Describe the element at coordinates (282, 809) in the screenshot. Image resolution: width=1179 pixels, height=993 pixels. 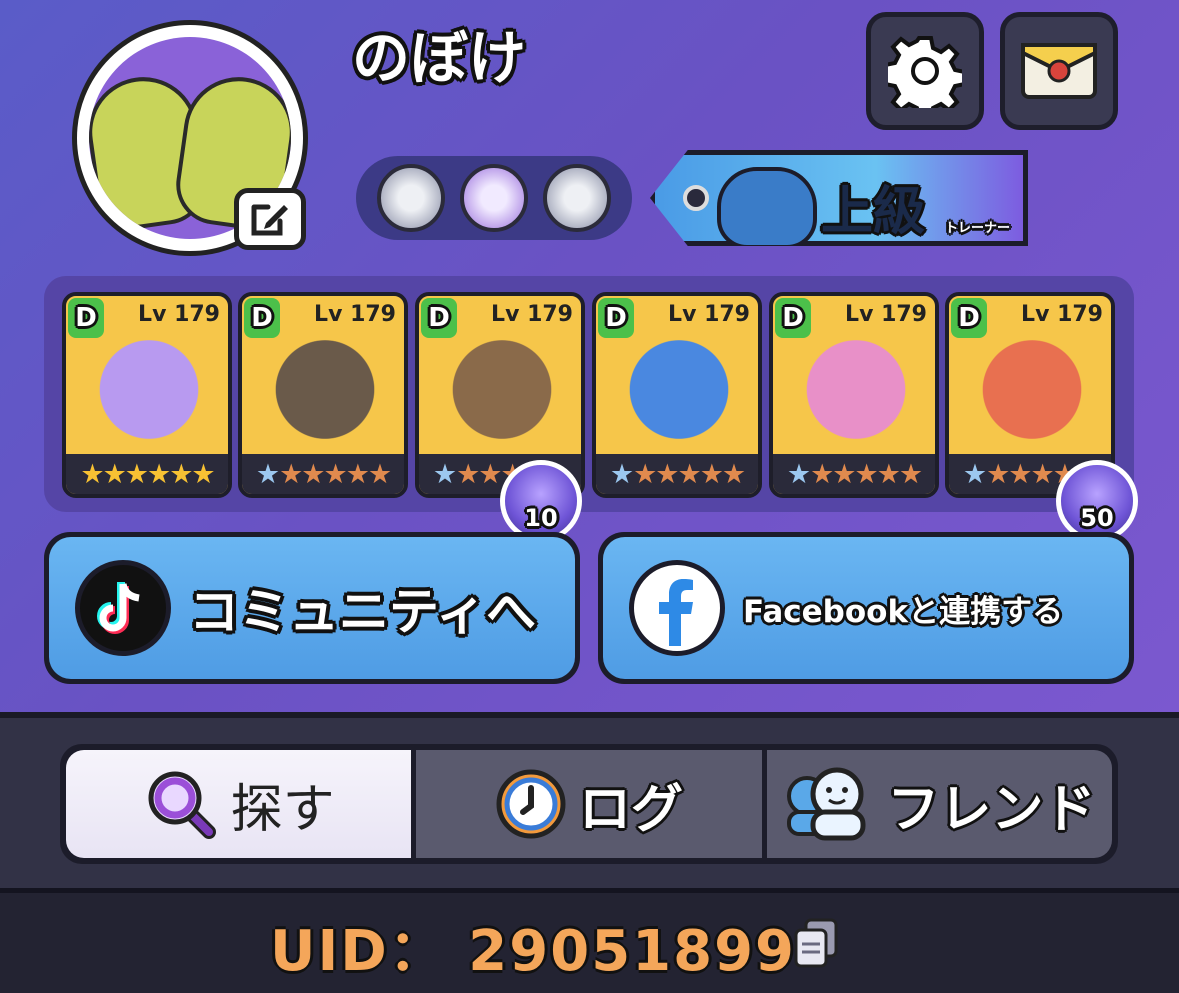
I see `tab-label-search: 探す` at that location.